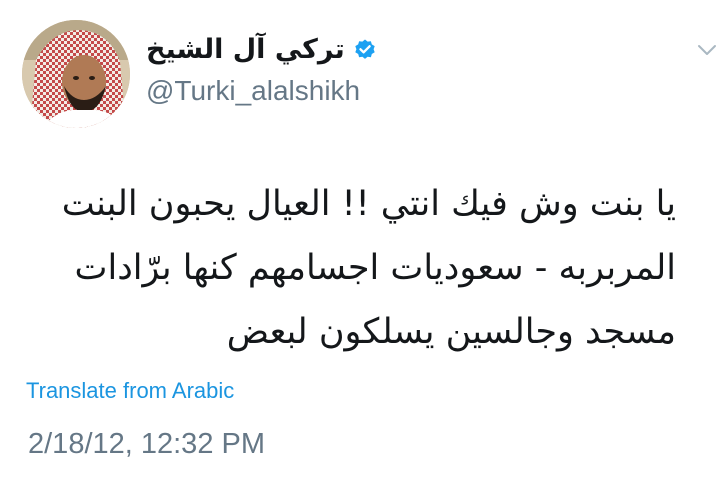 The image size is (727, 485). Describe the element at coordinates (130, 391) in the screenshot. I see `translate-link: Translate from Arabic` at that location.